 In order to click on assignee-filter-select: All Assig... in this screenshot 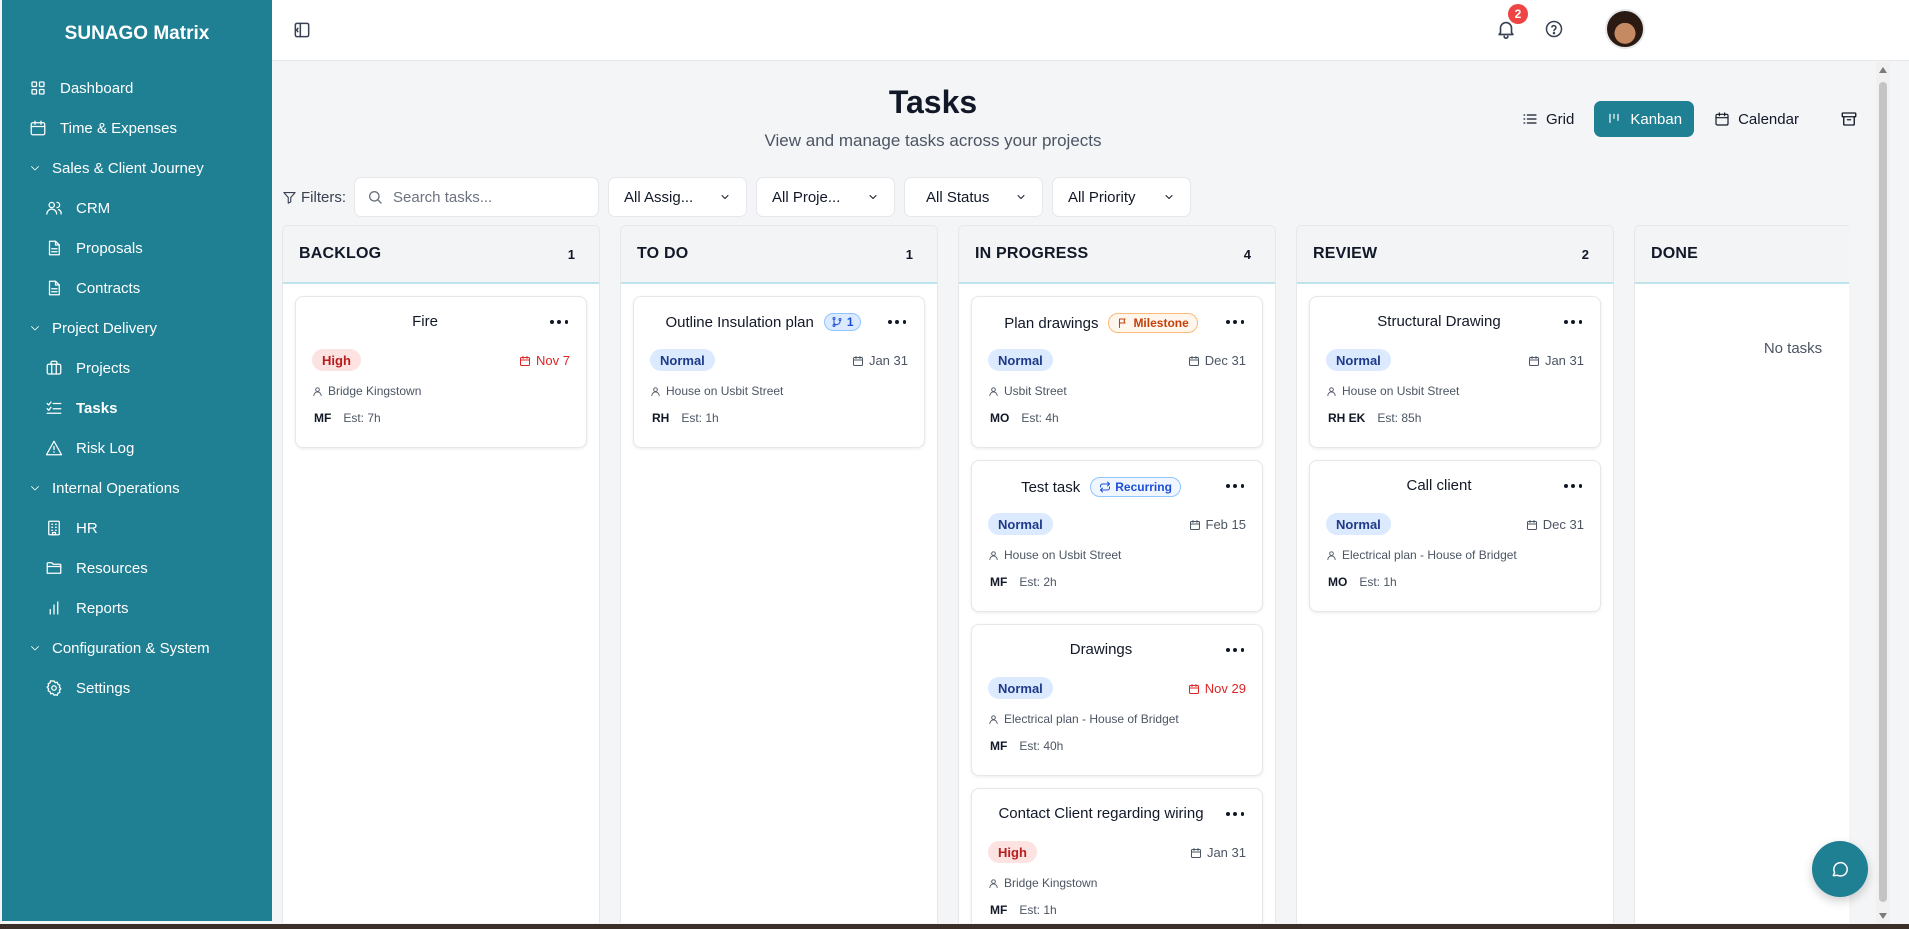, I will do `click(677, 197)`.